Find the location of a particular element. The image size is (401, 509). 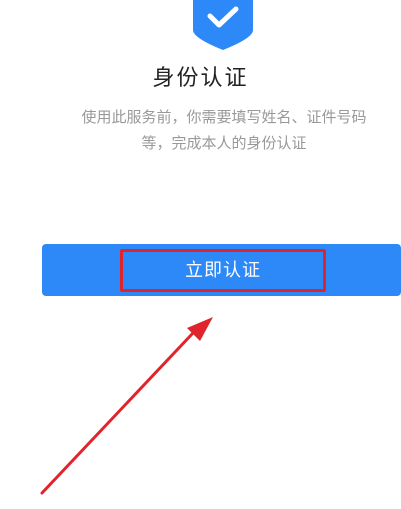

description-line-2: 等，完成本人的身份认证 is located at coordinates (224, 143).